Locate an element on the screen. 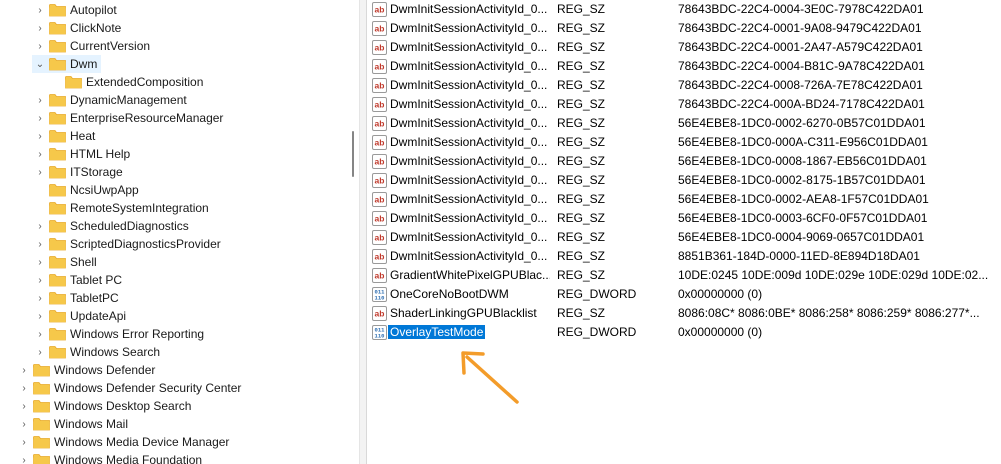  tree-item: › Windows Mail is located at coordinates (73, 424).